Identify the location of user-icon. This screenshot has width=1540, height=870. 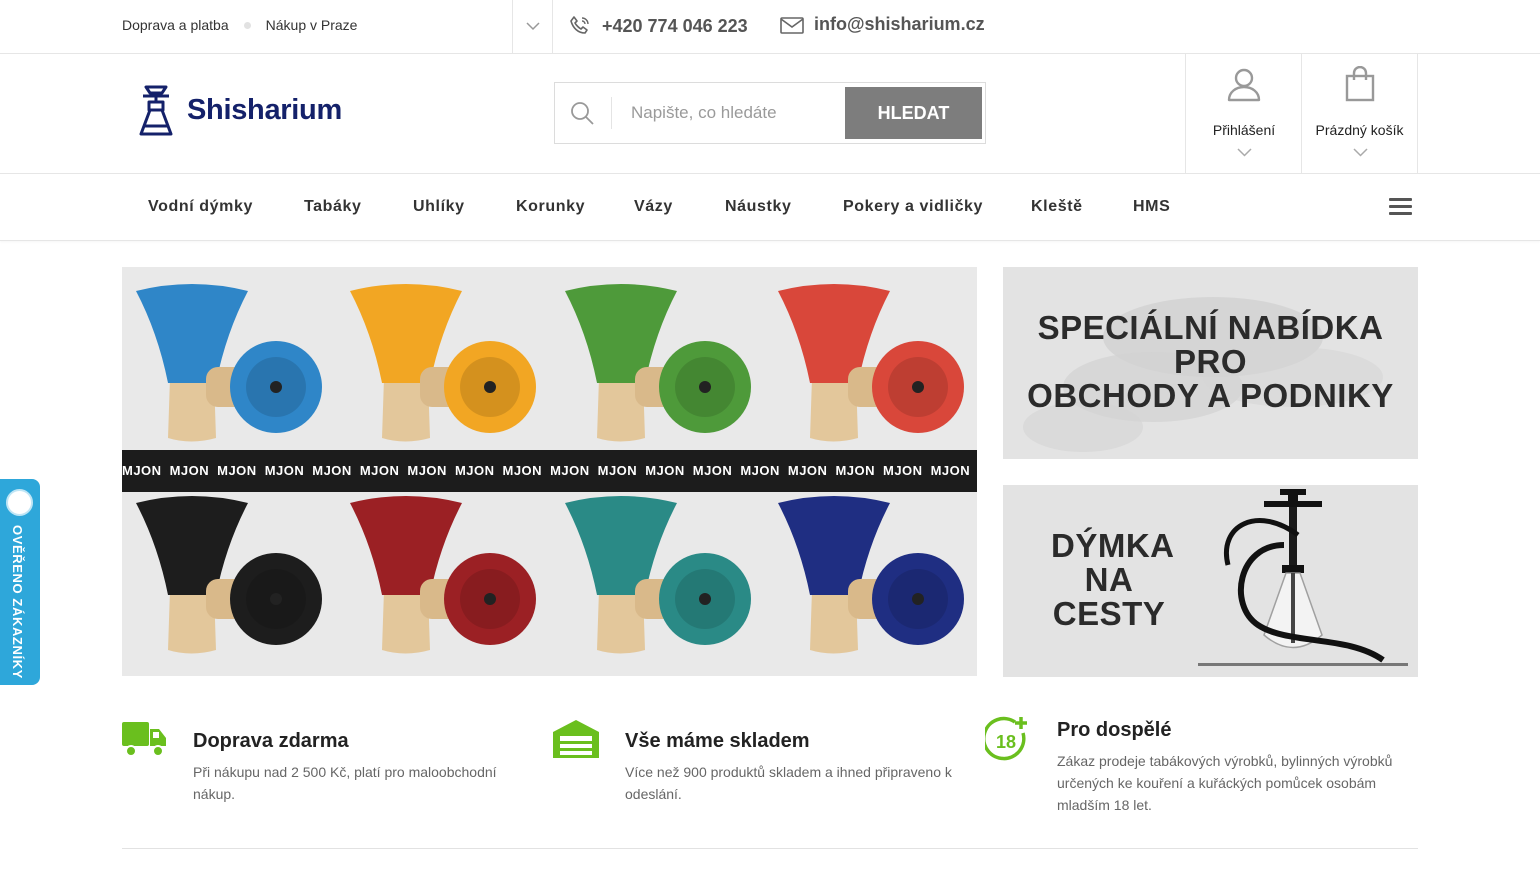
(1244, 85).